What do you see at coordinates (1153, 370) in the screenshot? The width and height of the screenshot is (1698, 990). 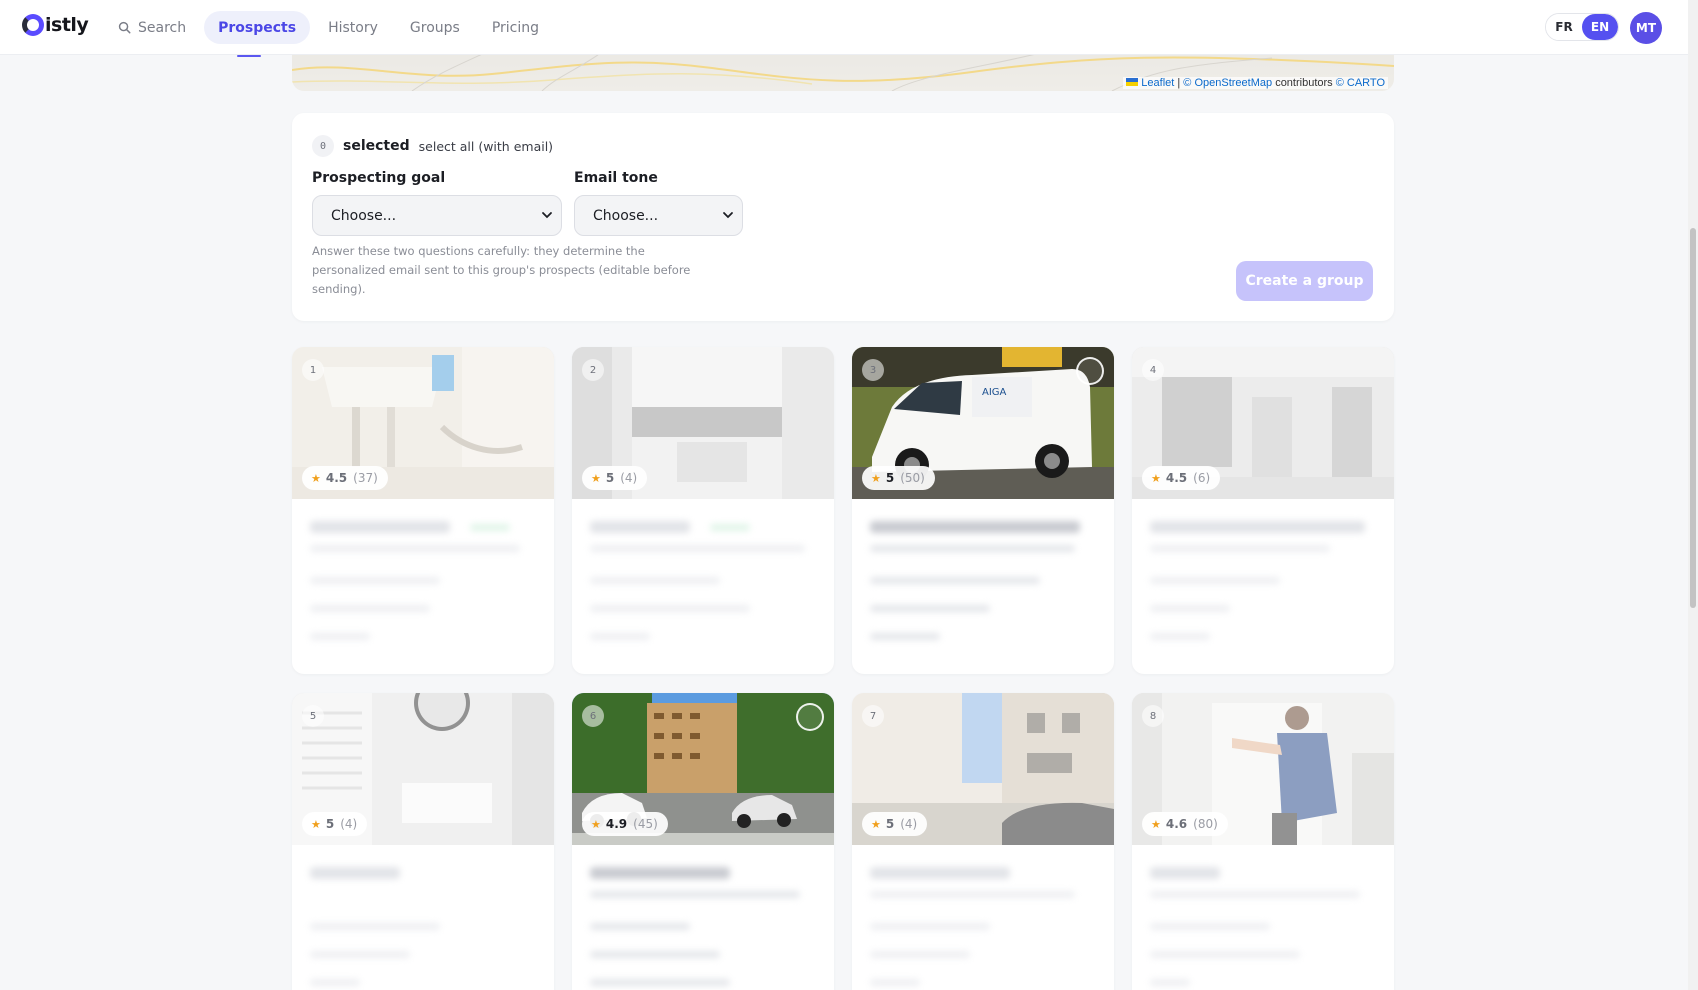 I see `card-number: 4` at bounding box center [1153, 370].